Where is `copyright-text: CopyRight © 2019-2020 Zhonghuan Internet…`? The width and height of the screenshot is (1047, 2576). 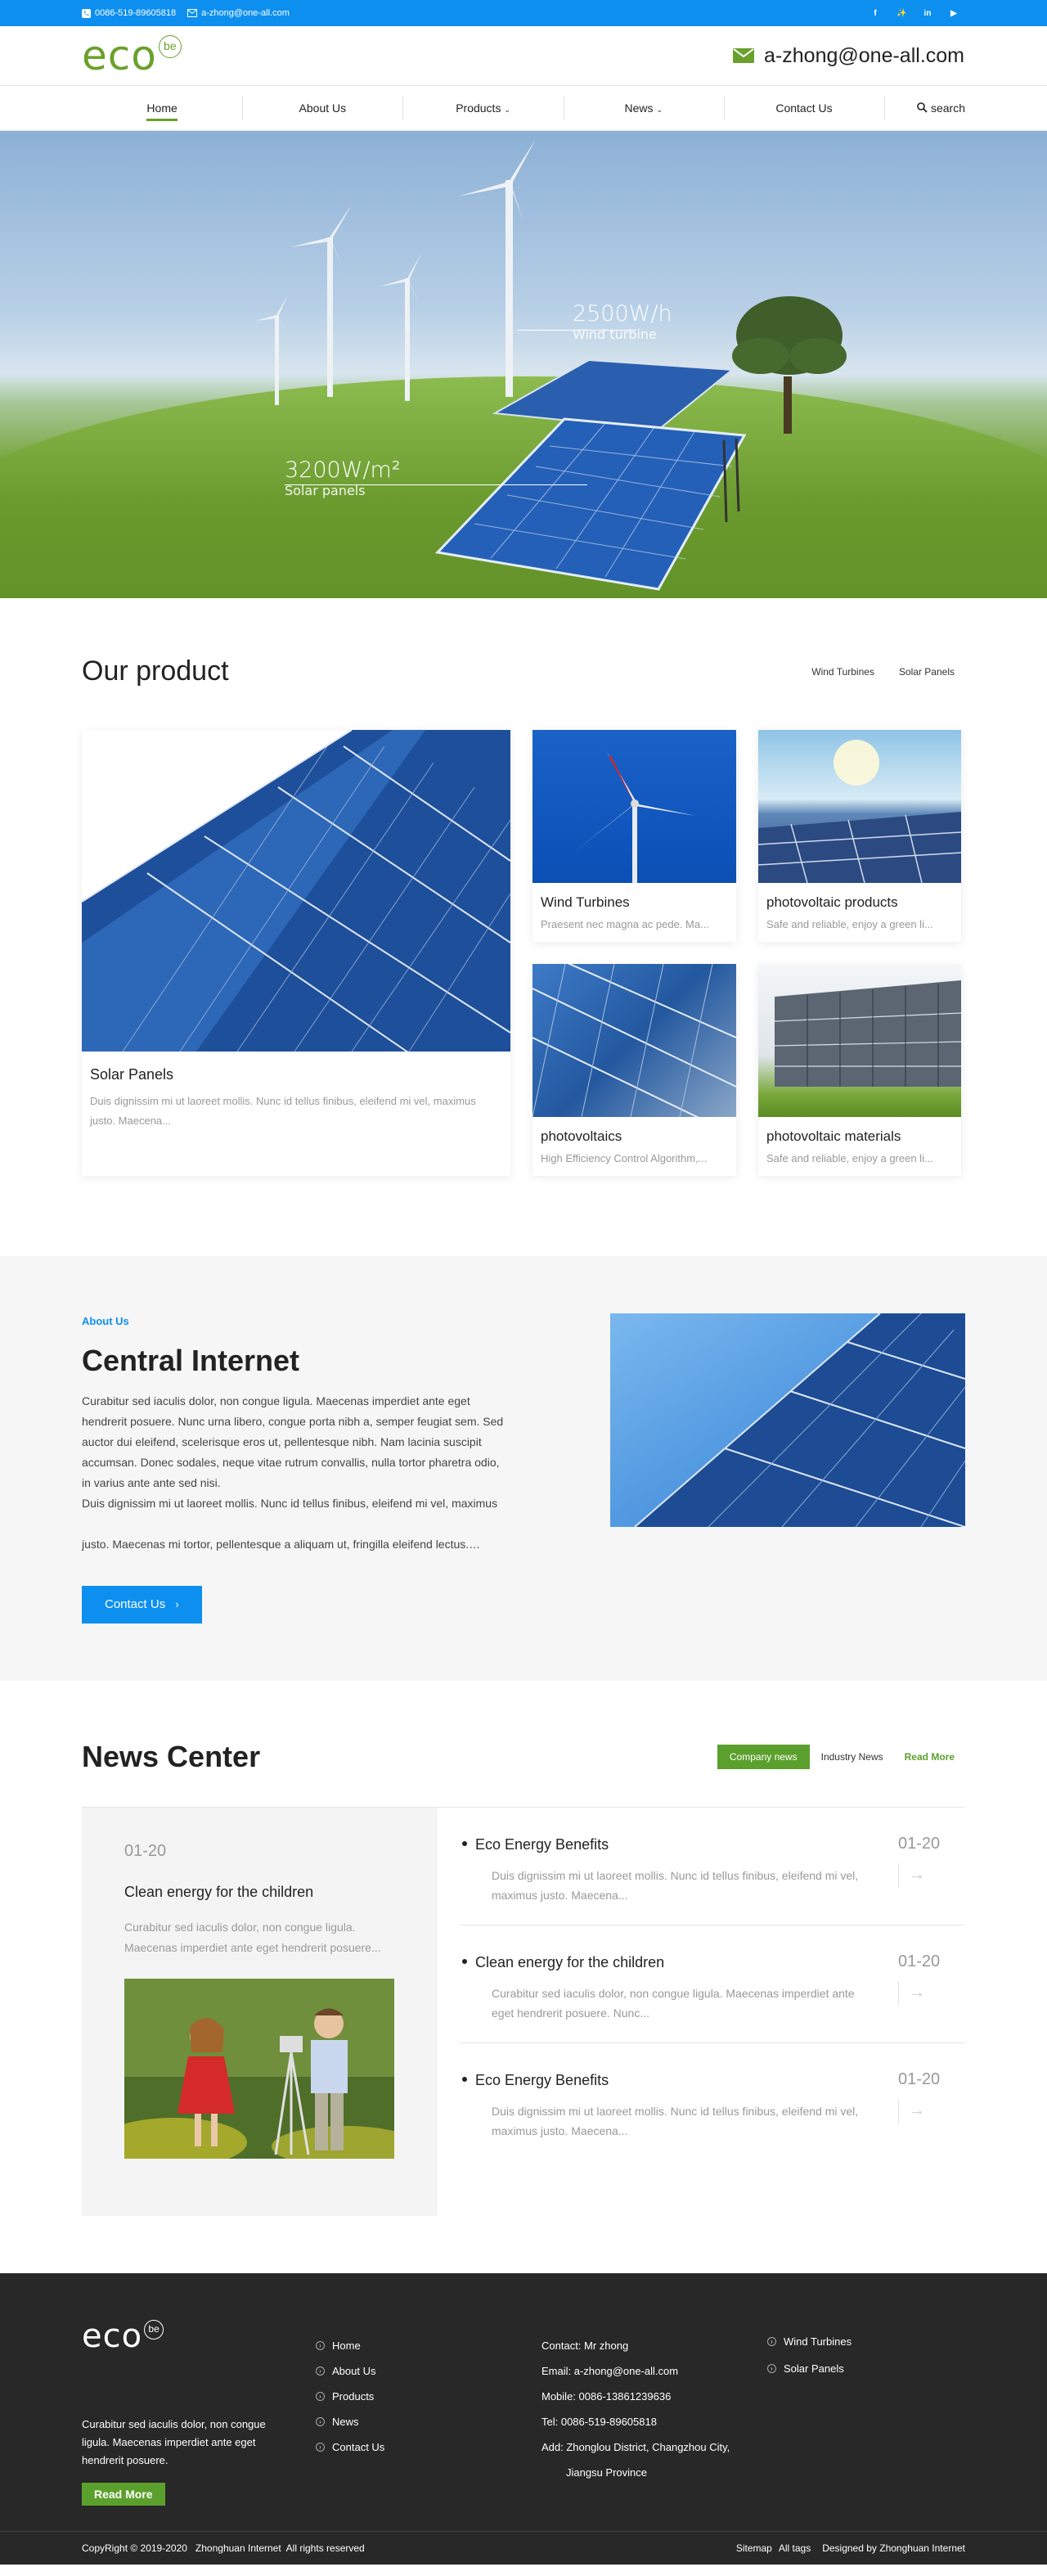
copyright-text: CopyRight © 2019-2020 Zhonghuan Internet… is located at coordinates (223, 2548).